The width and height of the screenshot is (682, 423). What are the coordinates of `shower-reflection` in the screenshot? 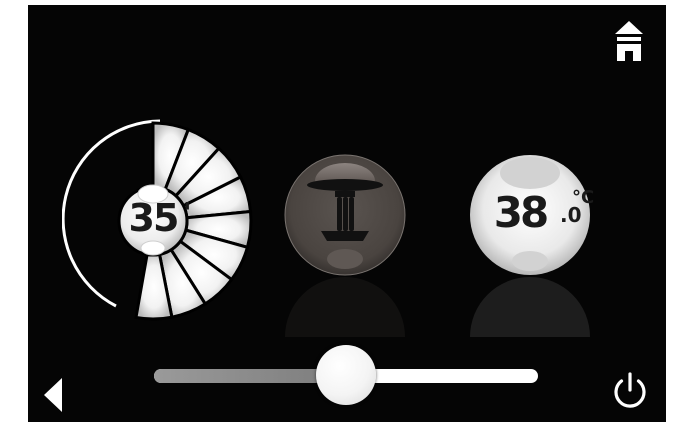 It's located at (345, 307).